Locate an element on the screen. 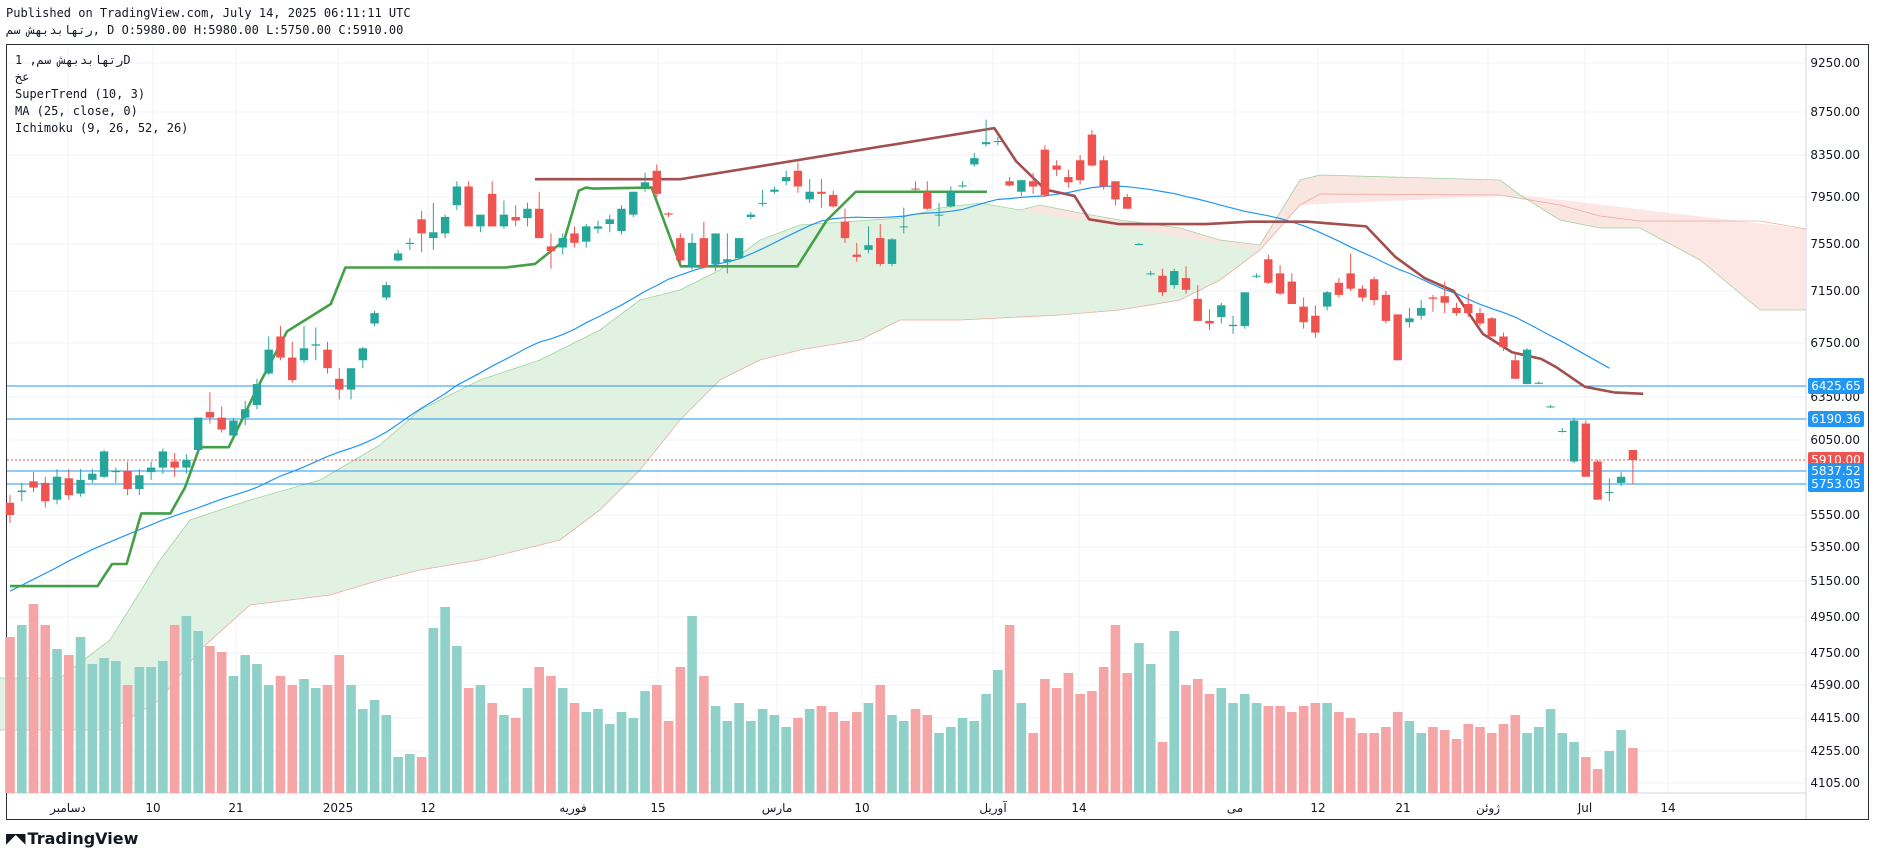 The image size is (1878, 858). legend-symbol: رتهابدبهش سم, 1D is located at coordinates (101, 60).